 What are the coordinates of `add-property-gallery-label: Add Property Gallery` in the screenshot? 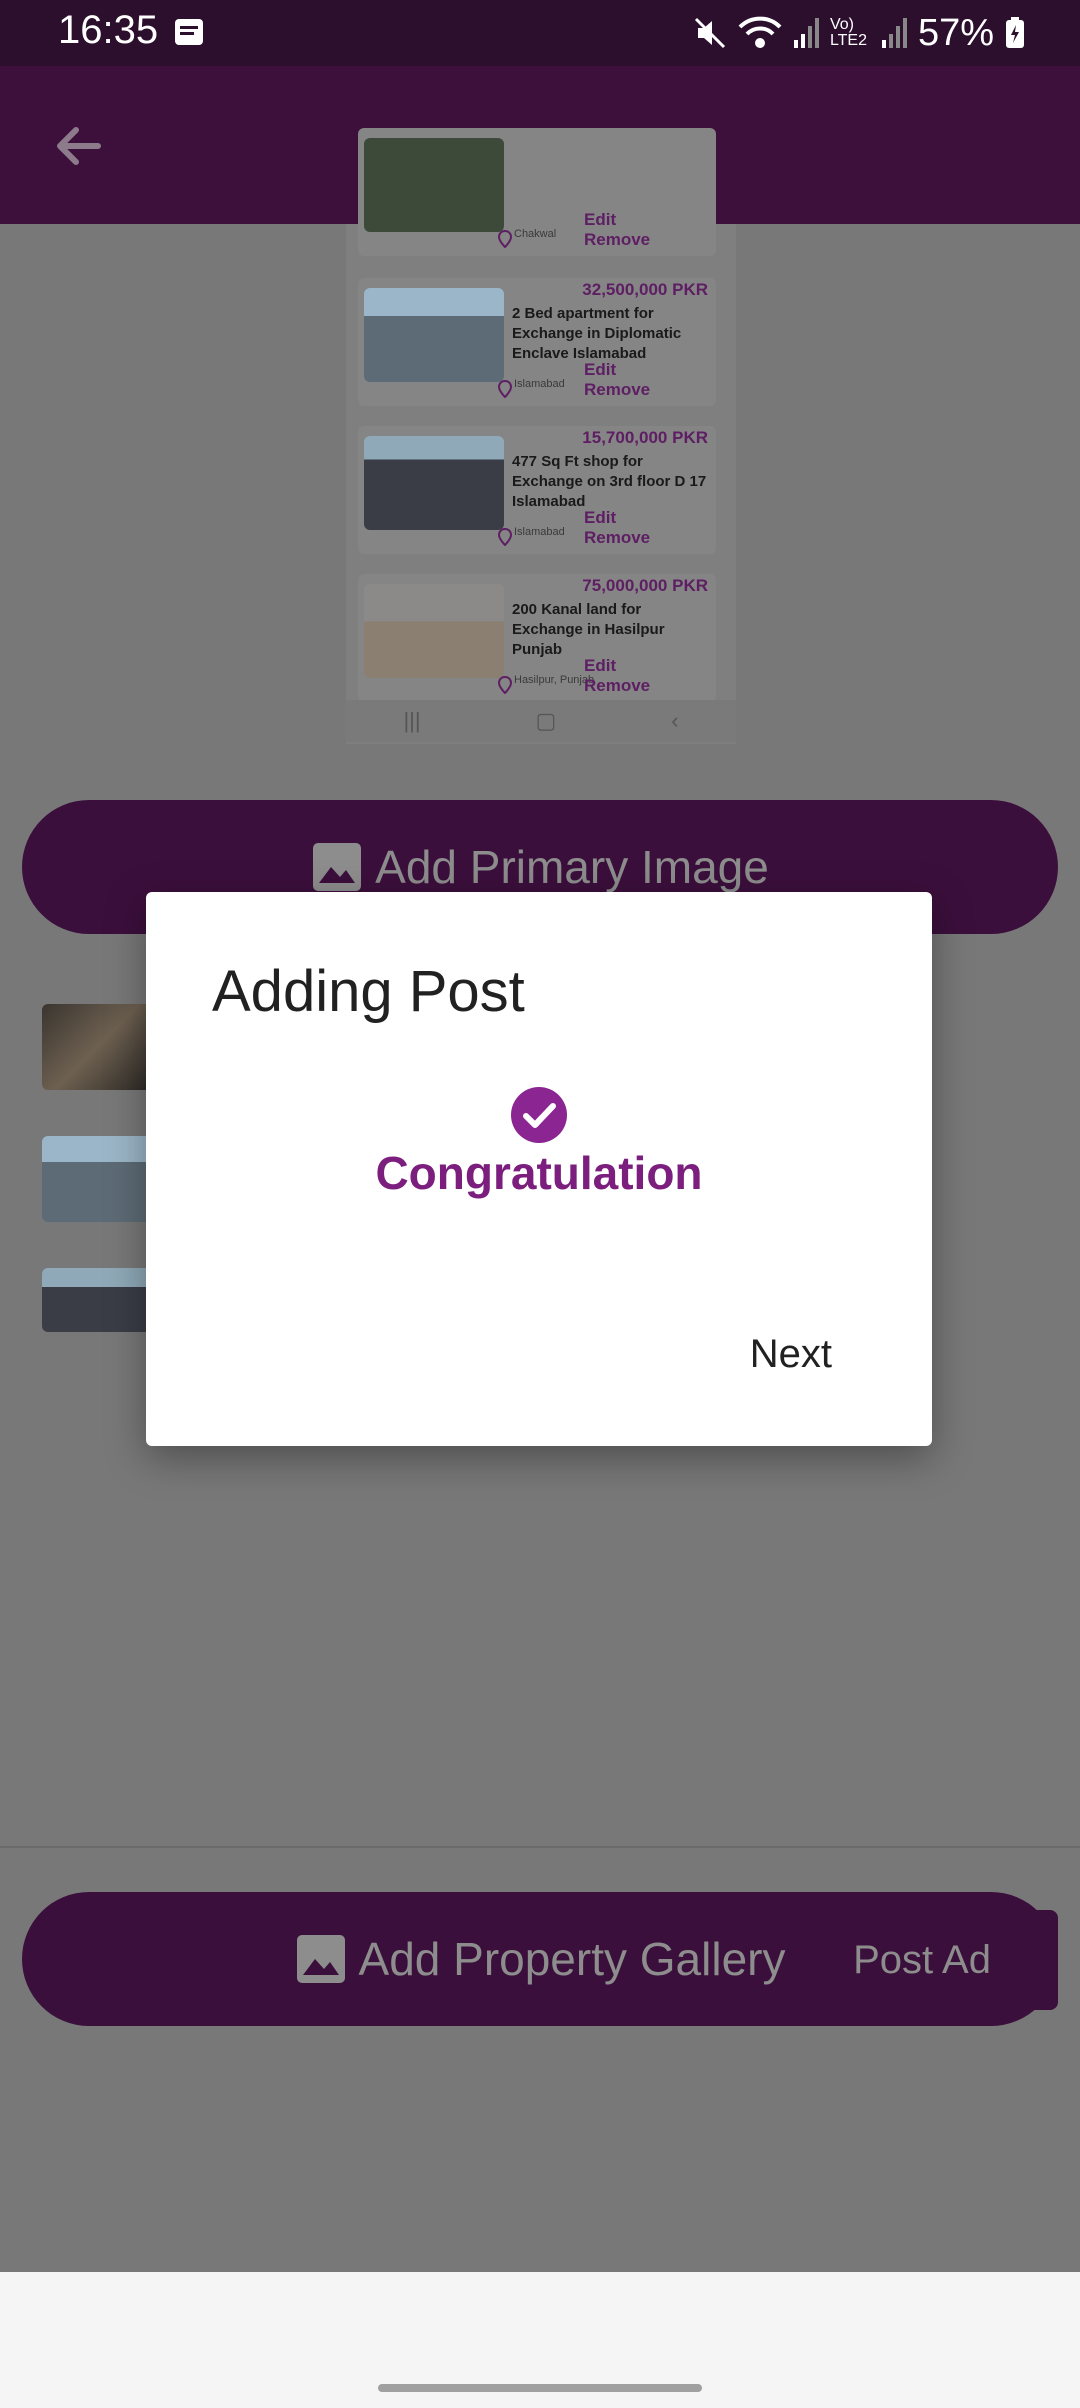 It's located at (572, 1959).